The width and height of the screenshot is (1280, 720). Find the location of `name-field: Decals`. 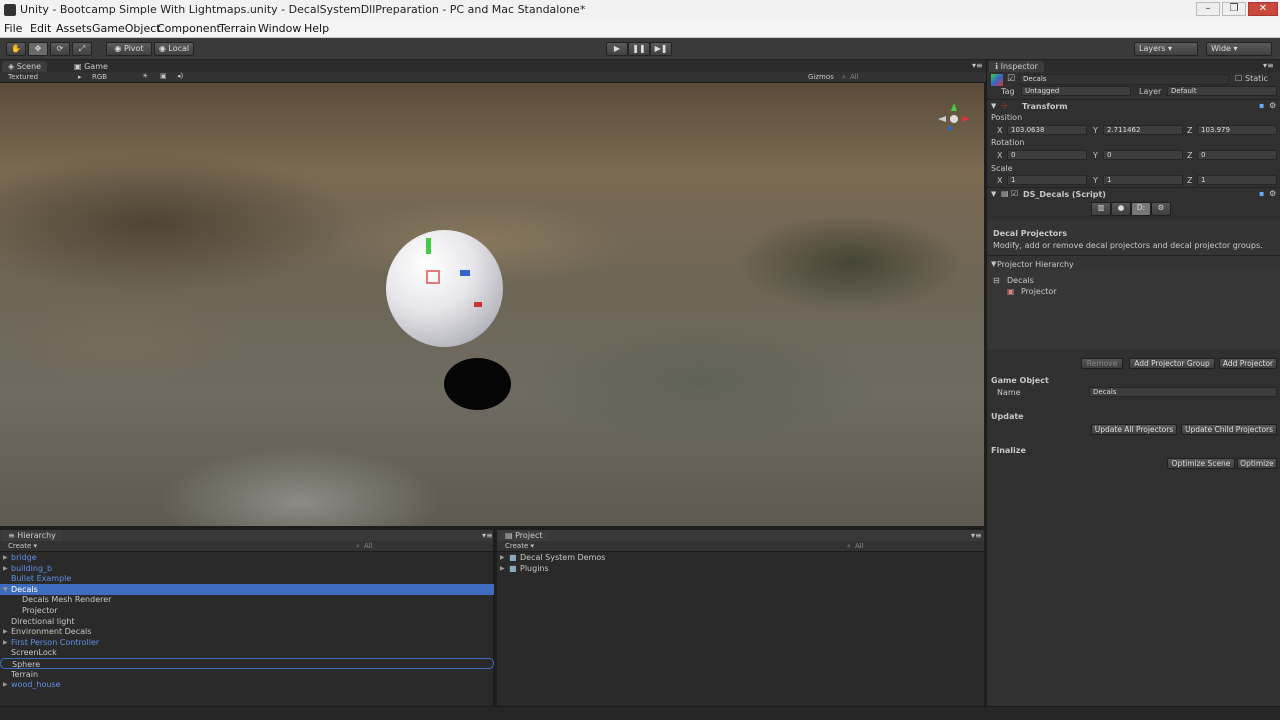

name-field: Decals is located at coordinates (1183, 392).